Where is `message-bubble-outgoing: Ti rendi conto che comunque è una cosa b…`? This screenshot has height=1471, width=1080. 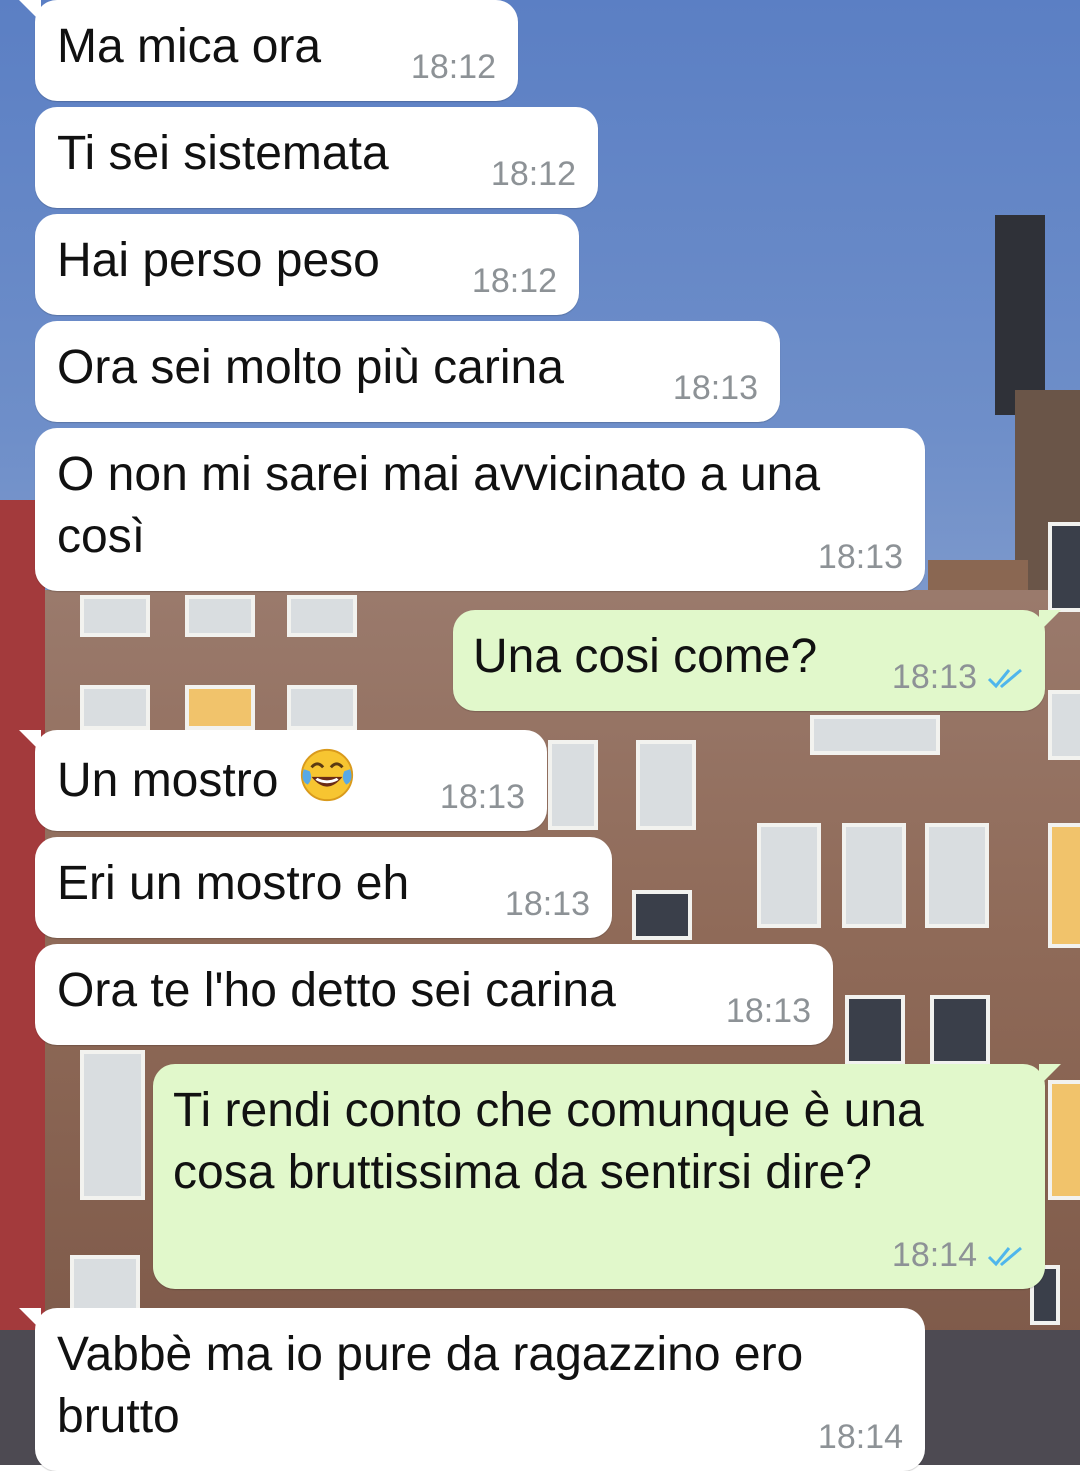 message-bubble-outgoing: Ti rendi conto che comunque è una cosa b… is located at coordinates (607, 1176).